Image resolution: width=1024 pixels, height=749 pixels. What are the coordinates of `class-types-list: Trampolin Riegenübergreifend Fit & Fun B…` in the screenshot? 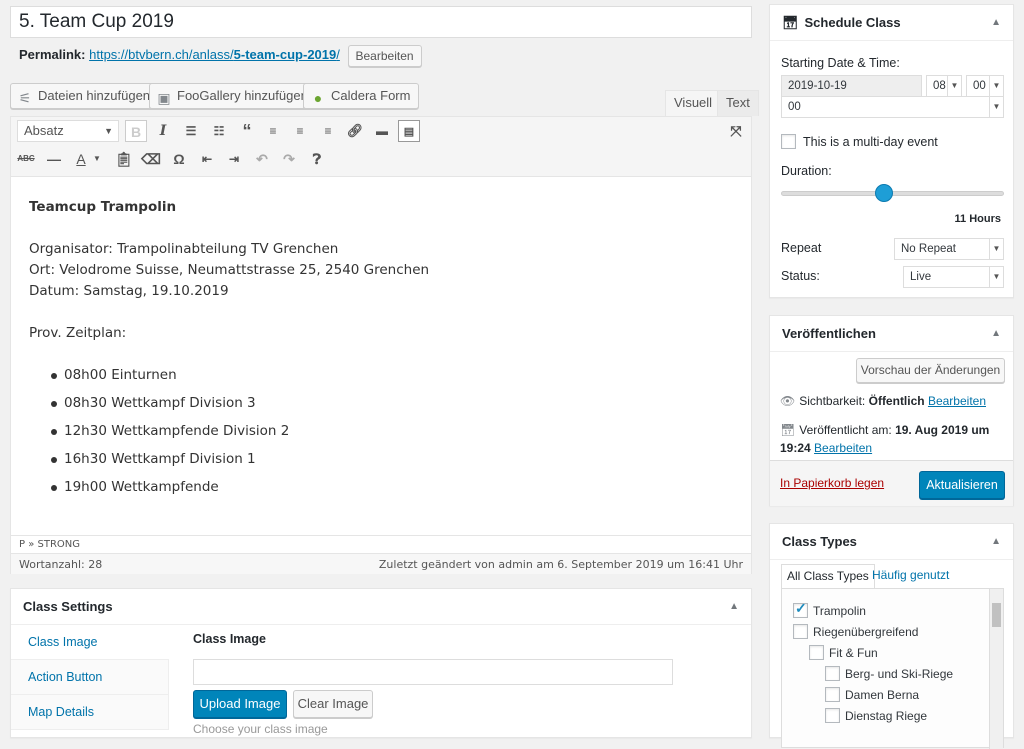 It's located at (892, 668).